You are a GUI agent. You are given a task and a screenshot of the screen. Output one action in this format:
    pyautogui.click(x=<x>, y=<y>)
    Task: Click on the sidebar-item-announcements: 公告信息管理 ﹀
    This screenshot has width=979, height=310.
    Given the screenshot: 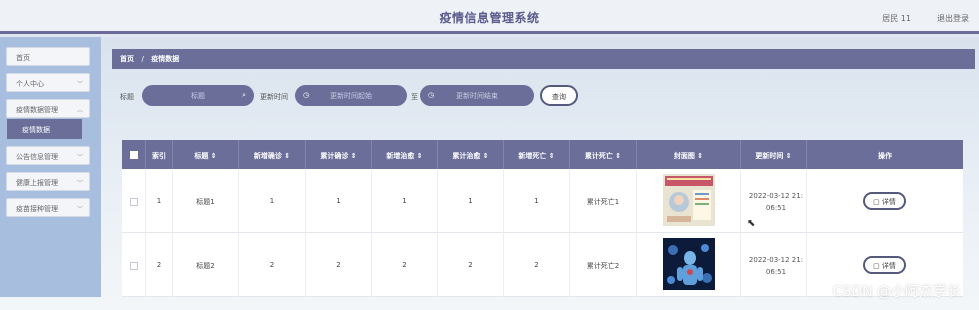 What is the action you would take?
    pyautogui.click(x=48, y=155)
    